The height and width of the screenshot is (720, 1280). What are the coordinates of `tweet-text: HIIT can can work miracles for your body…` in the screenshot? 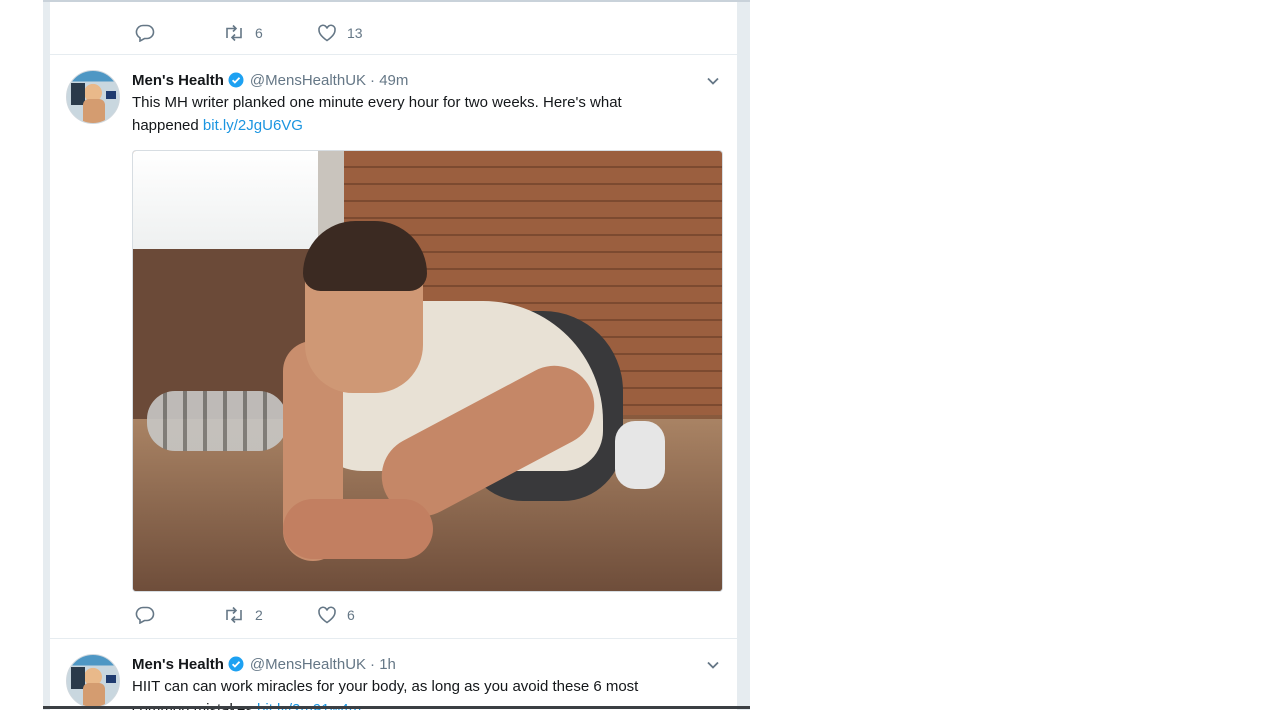 It's located at (412, 692).